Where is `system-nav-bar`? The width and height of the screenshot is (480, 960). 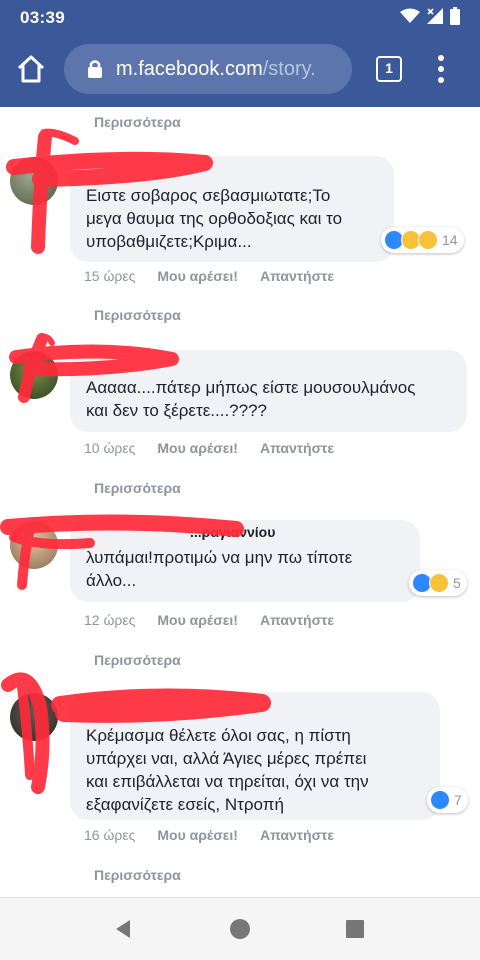
system-nav-bar is located at coordinates (240, 928).